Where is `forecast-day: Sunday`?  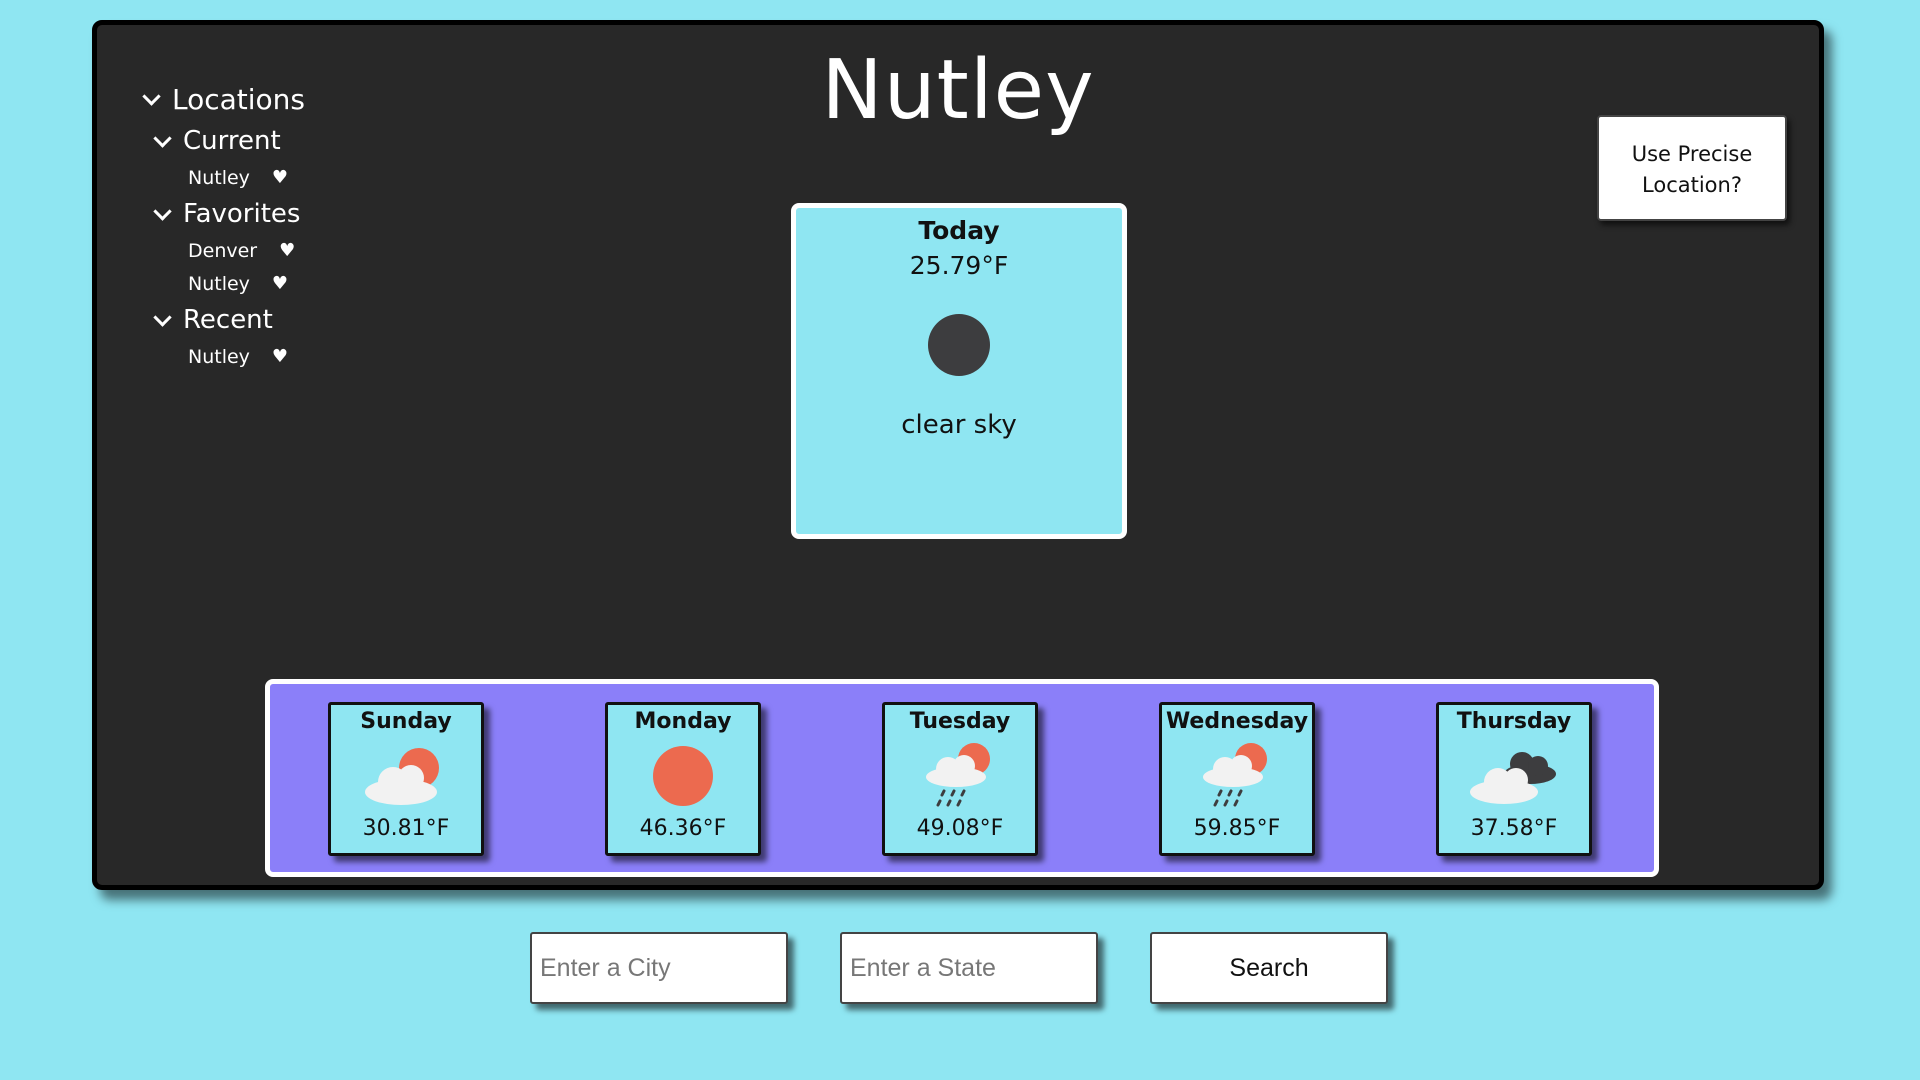
forecast-day: Sunday is located at coordinates (406, 721).